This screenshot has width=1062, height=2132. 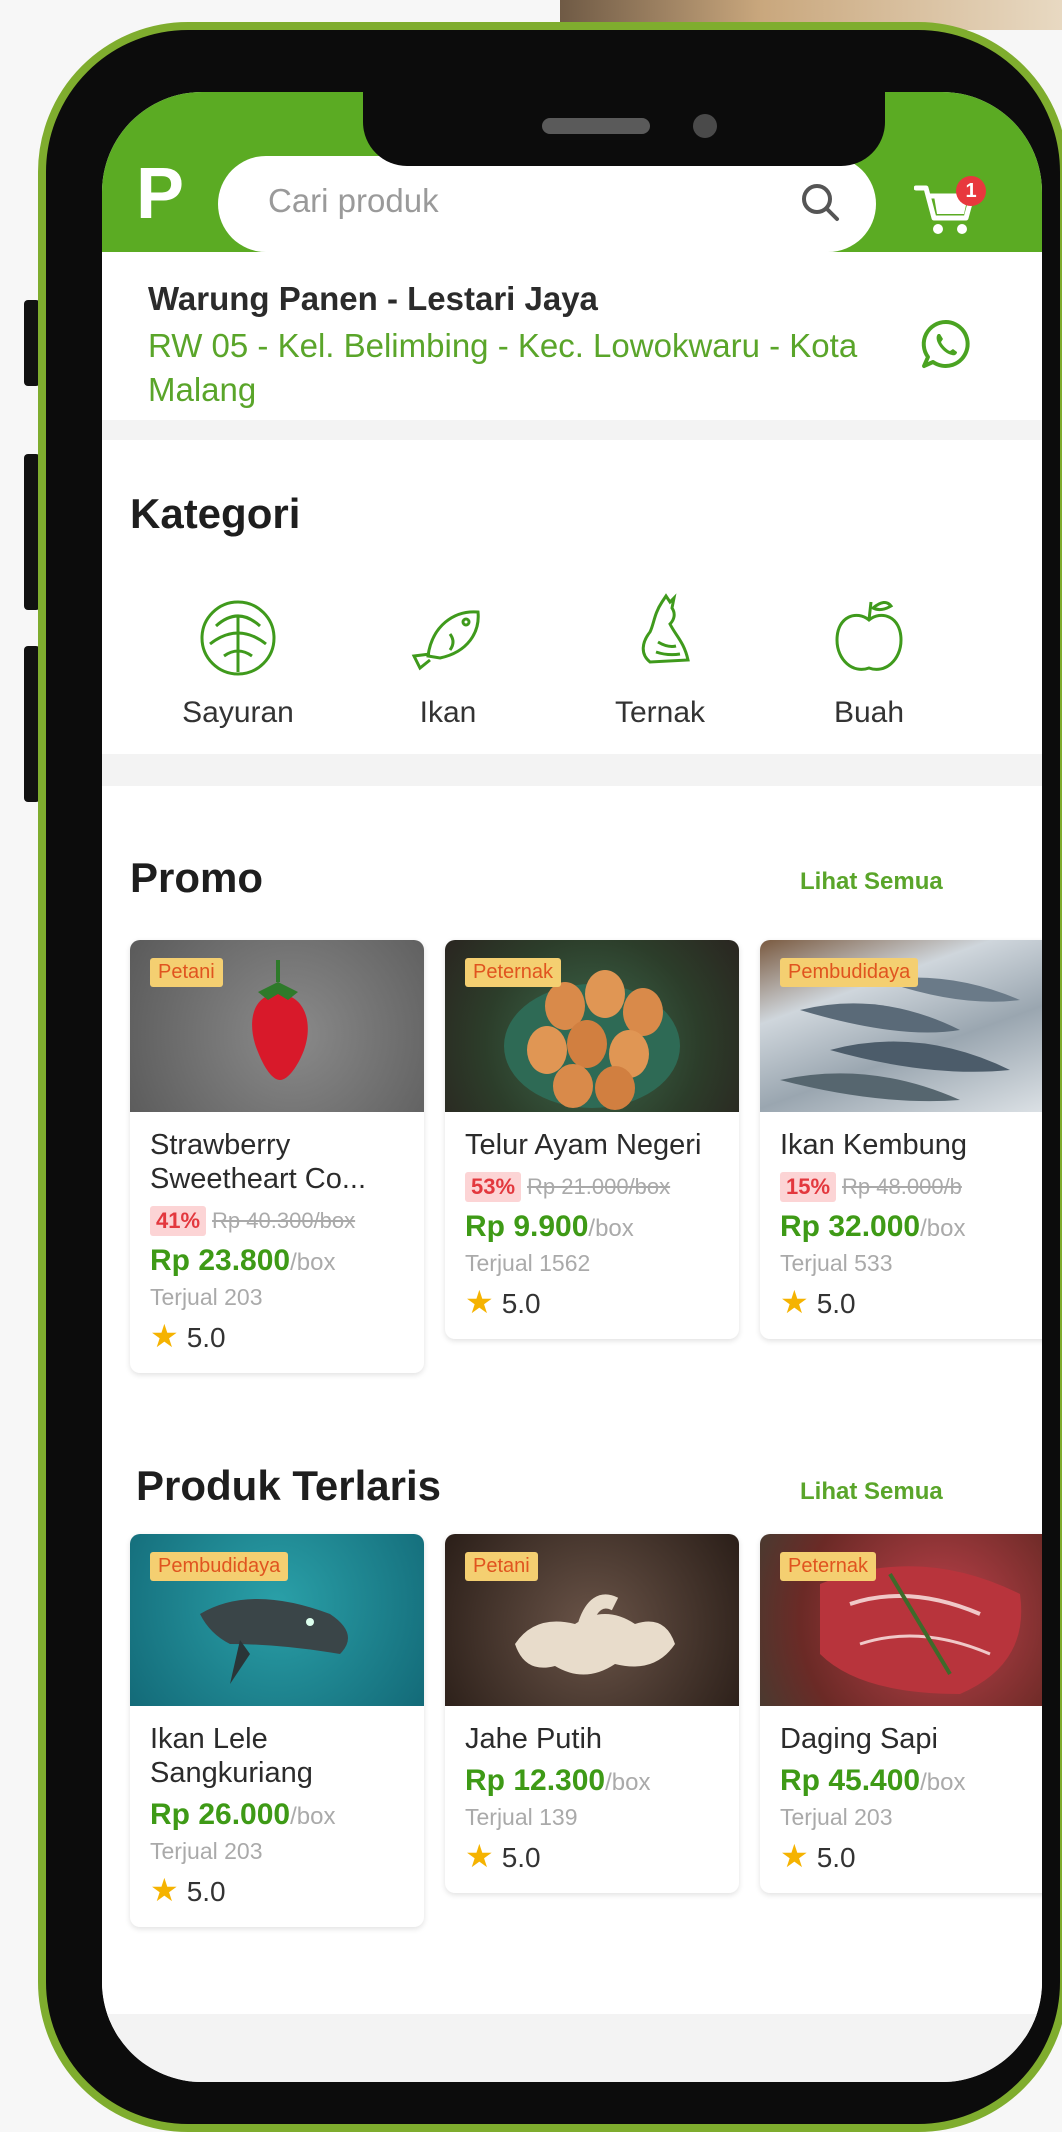 What do you see at coordinates (178, 1221) in the screenshot?
I see `discount-badge: 41%` at bounding box center [178, 1221].